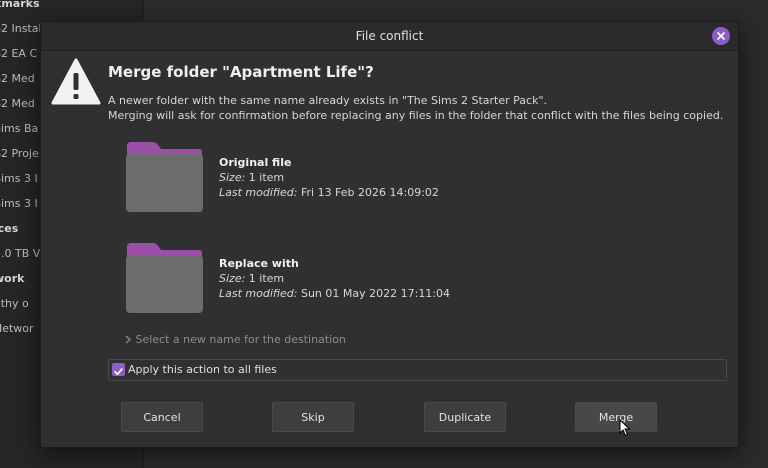  What do you see at coordinates (616, 417) in the screenshot?
I see `merge-button: Merge` at bounding box center [616, 417].